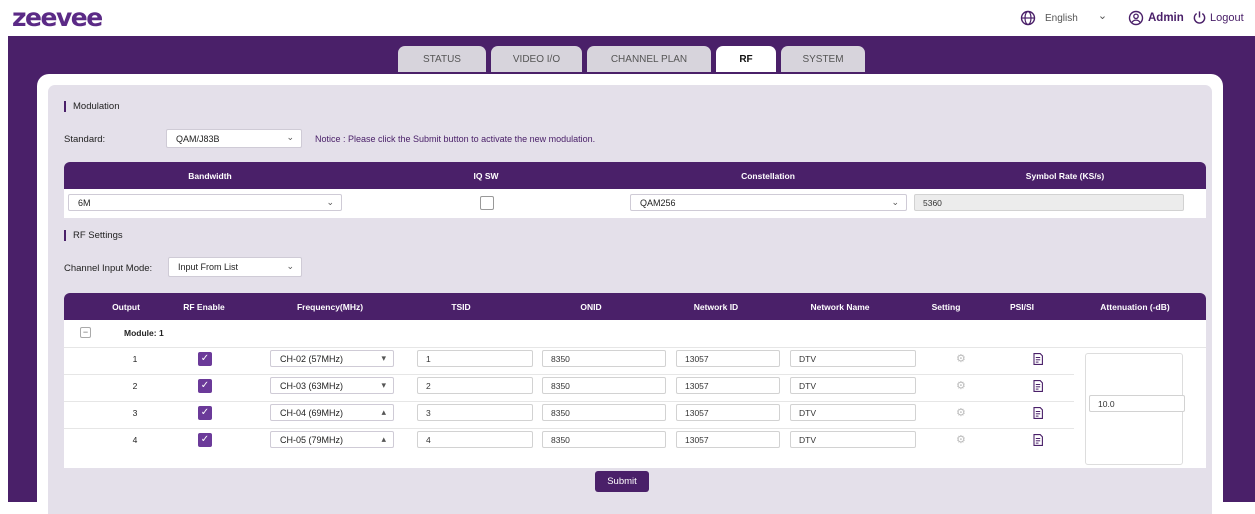  Describe the element at coordinates (768, 202) in the screenshot. I see `constellation-select: QAM256 ⌄` at that location.